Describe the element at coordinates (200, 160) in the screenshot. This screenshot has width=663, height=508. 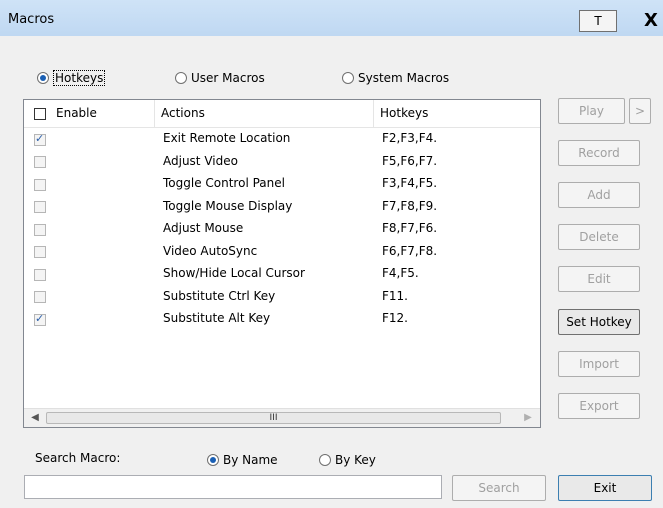
I see `row-action-label: Adjust Video` at that location.